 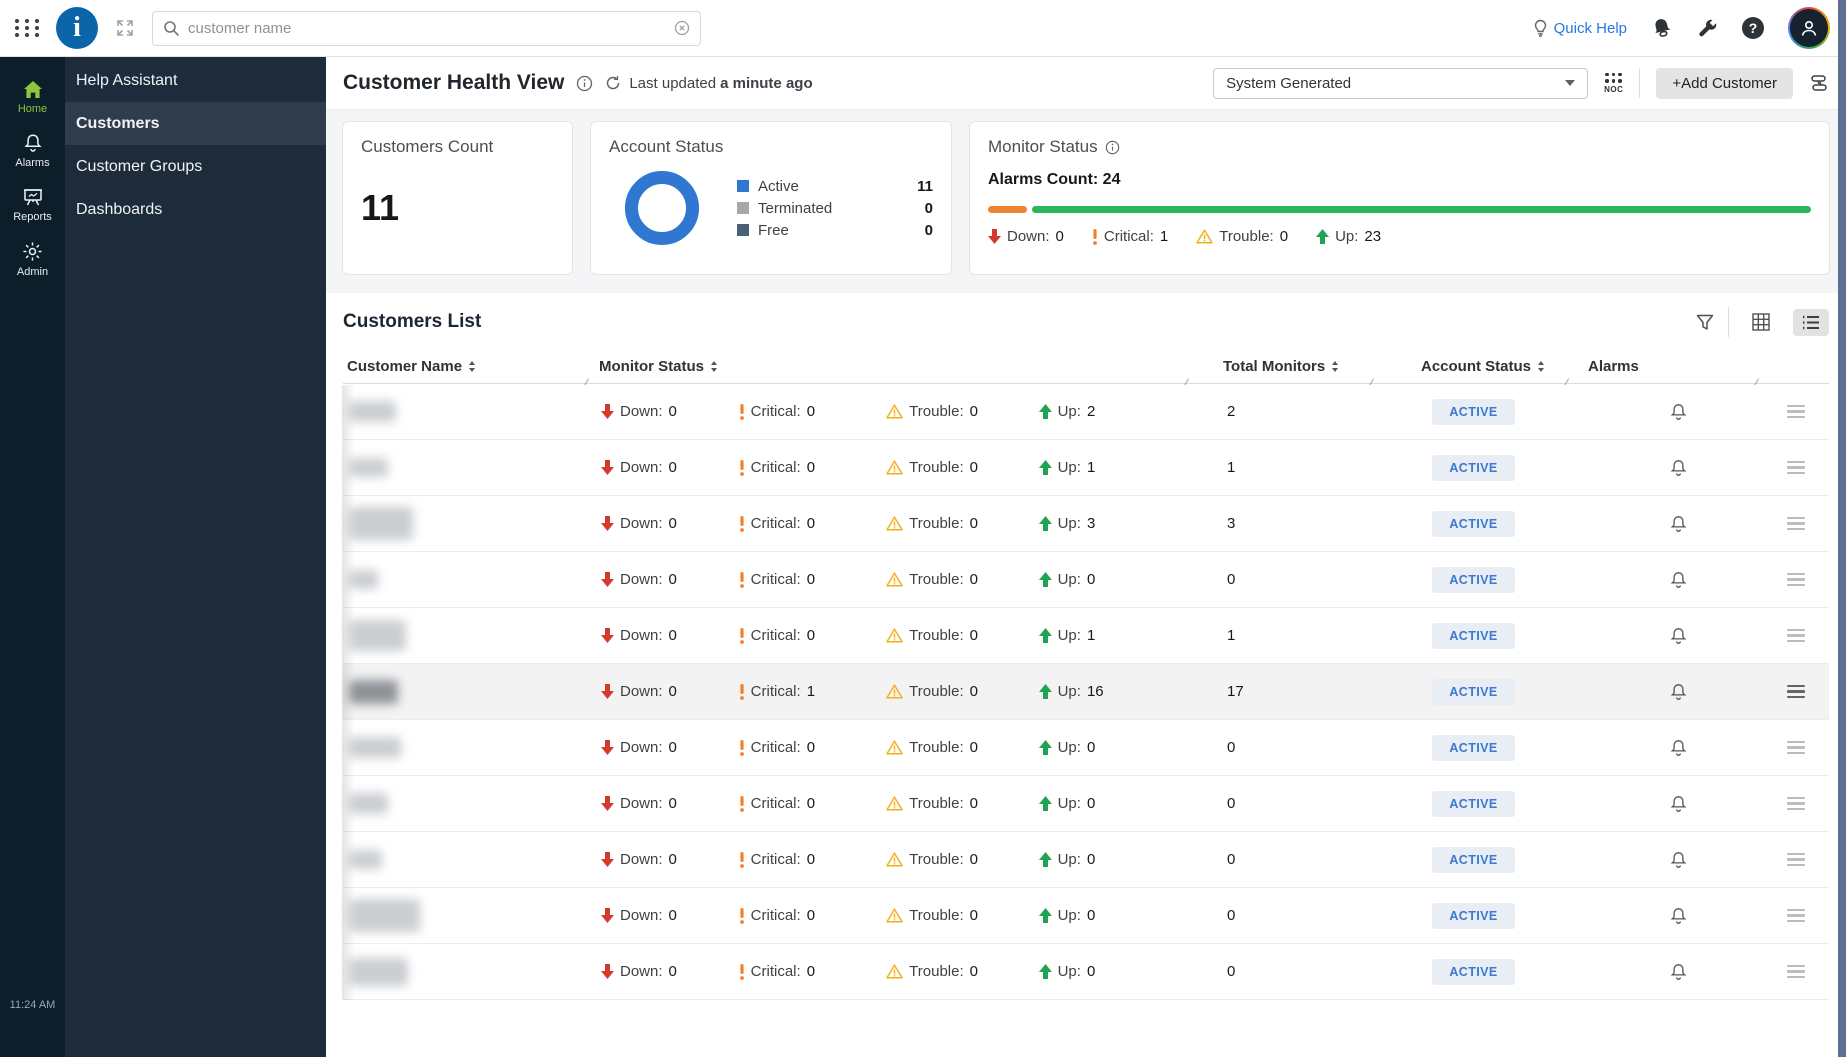 What do you see at coordinates (1707, 28) in the screenshot?
I see `wrench-icon` at bounding box center [1707, 28].